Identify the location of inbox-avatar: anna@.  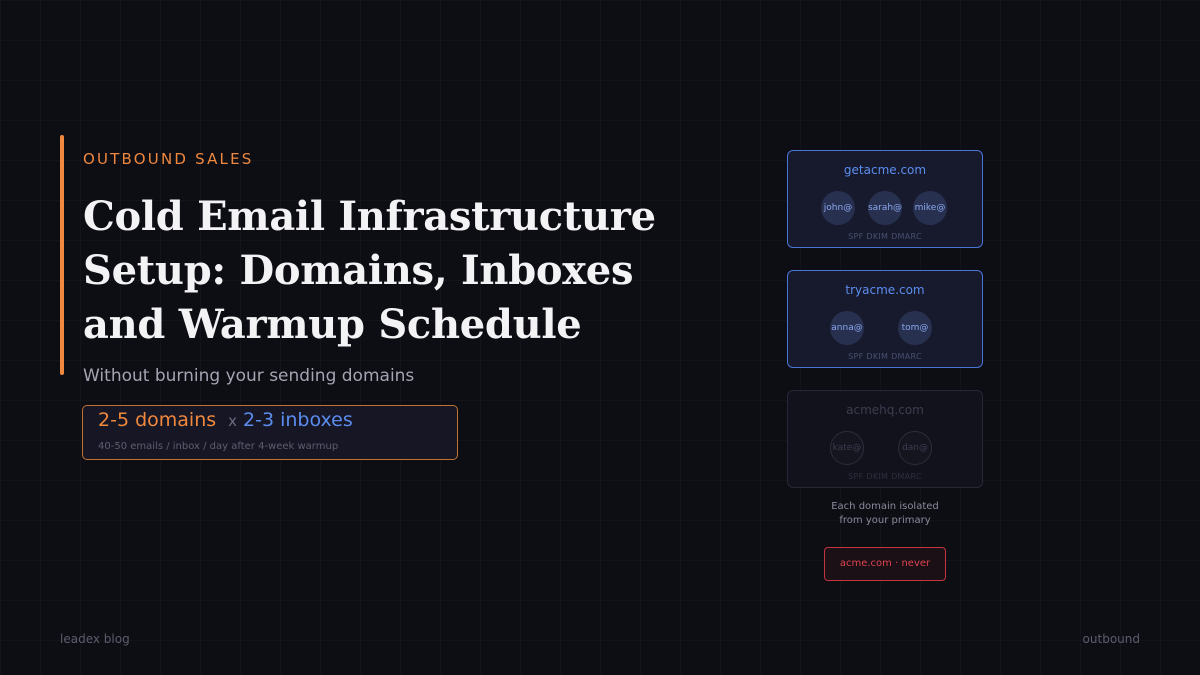
(847, 328).